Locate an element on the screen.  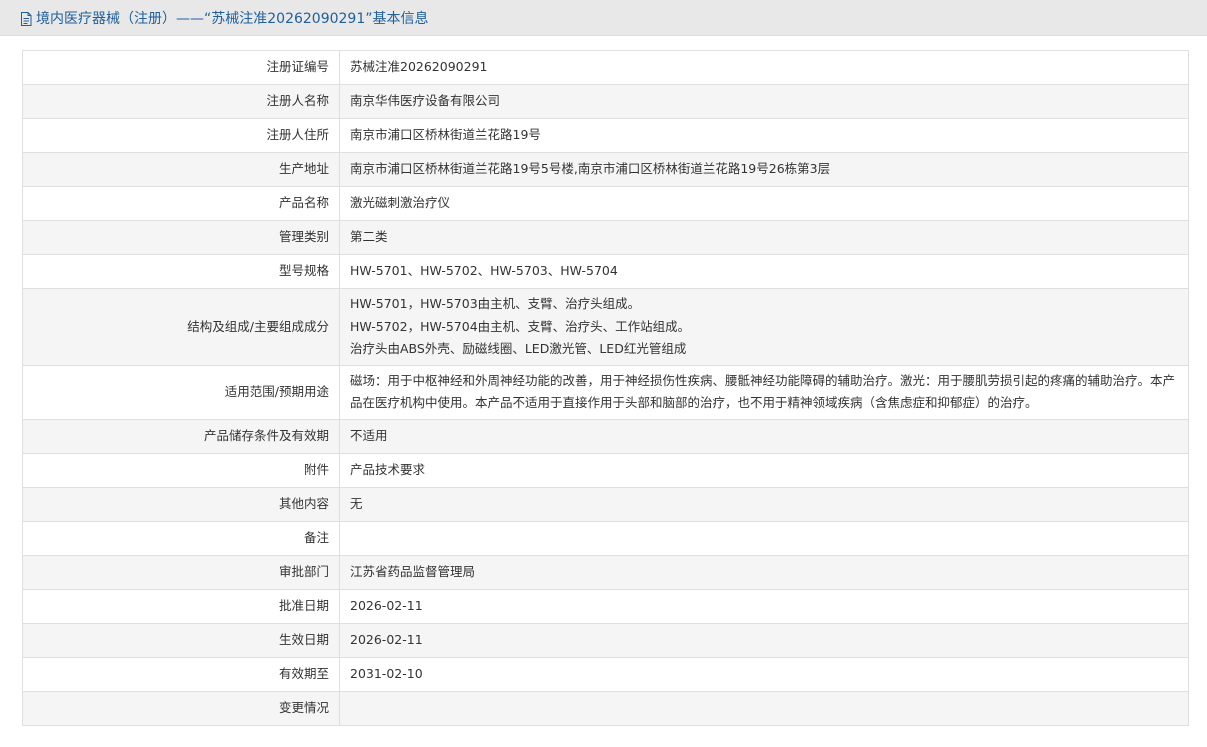
page-header: 境内医疗器械（注册）——“苏械注准20262090291”基本信息 is located at coordinates (603, 18).